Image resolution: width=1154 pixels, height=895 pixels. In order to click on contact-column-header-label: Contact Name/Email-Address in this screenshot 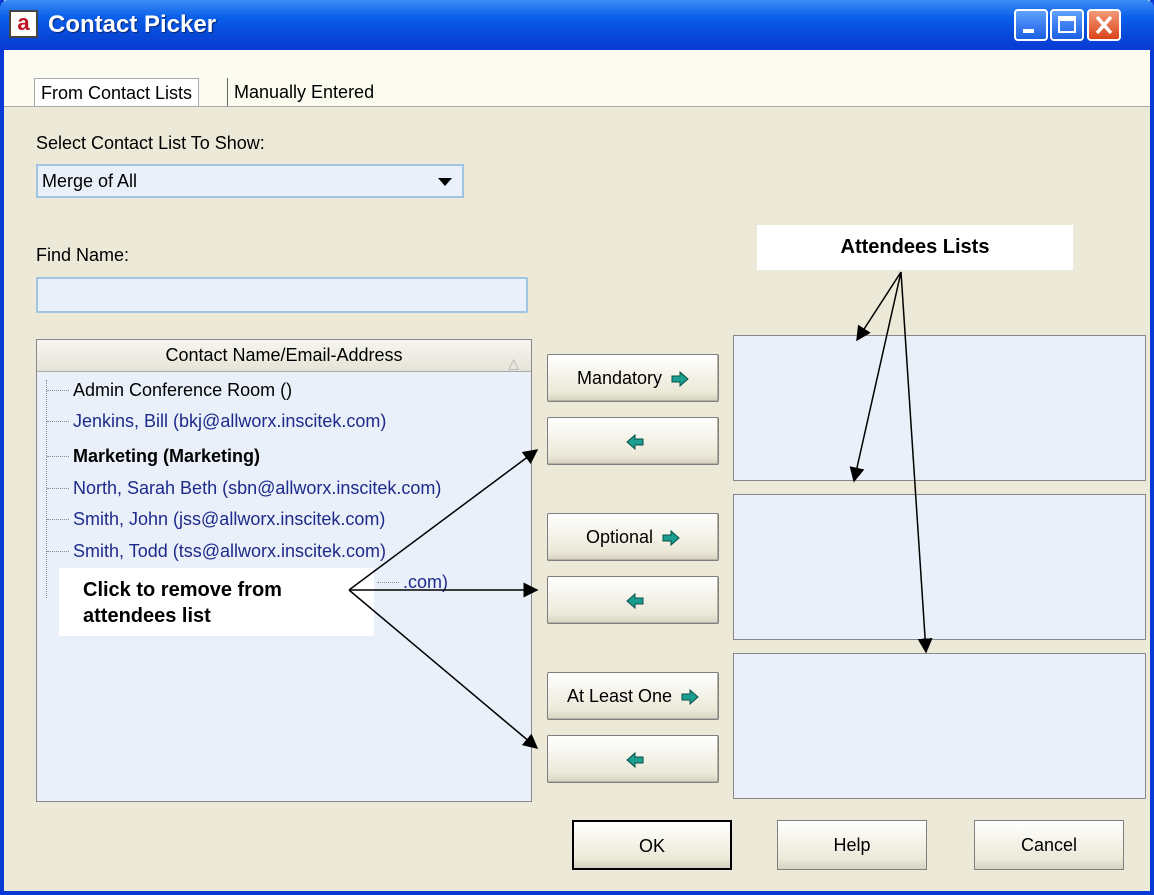, I will do `click(284, 355)`.